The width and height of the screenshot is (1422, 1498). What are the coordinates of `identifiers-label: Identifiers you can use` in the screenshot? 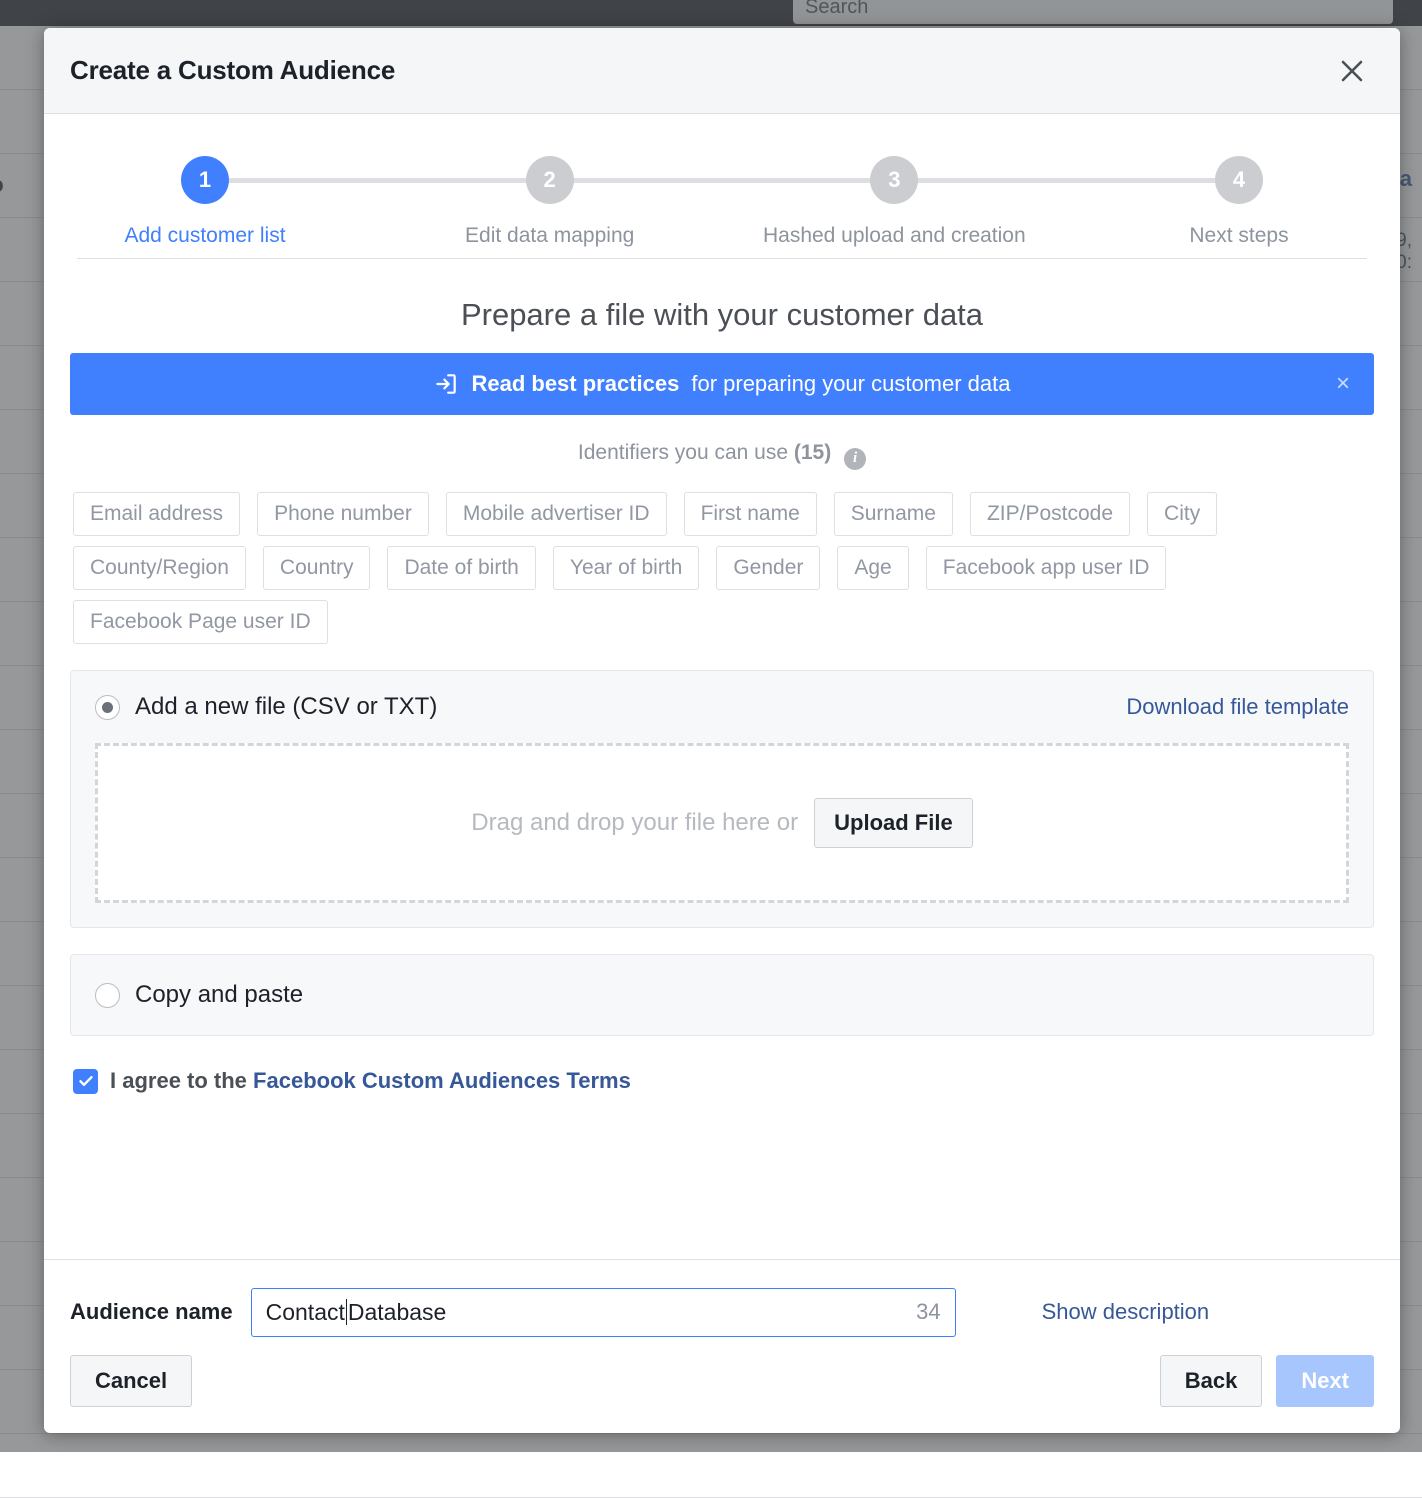 It's located at (683, 452).